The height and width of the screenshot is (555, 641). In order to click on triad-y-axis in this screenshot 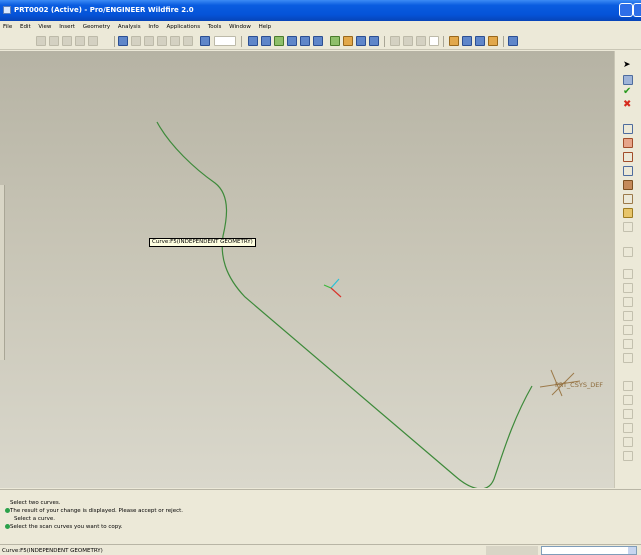, I will do `click(335, 283)`.